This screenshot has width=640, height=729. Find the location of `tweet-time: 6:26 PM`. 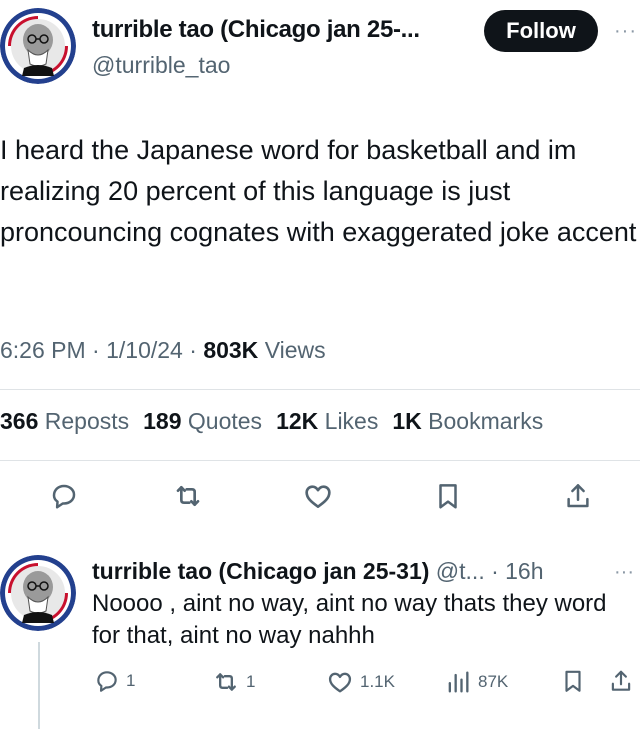

tweet-time: 6:26 PM is located at coordinates (43, 350).